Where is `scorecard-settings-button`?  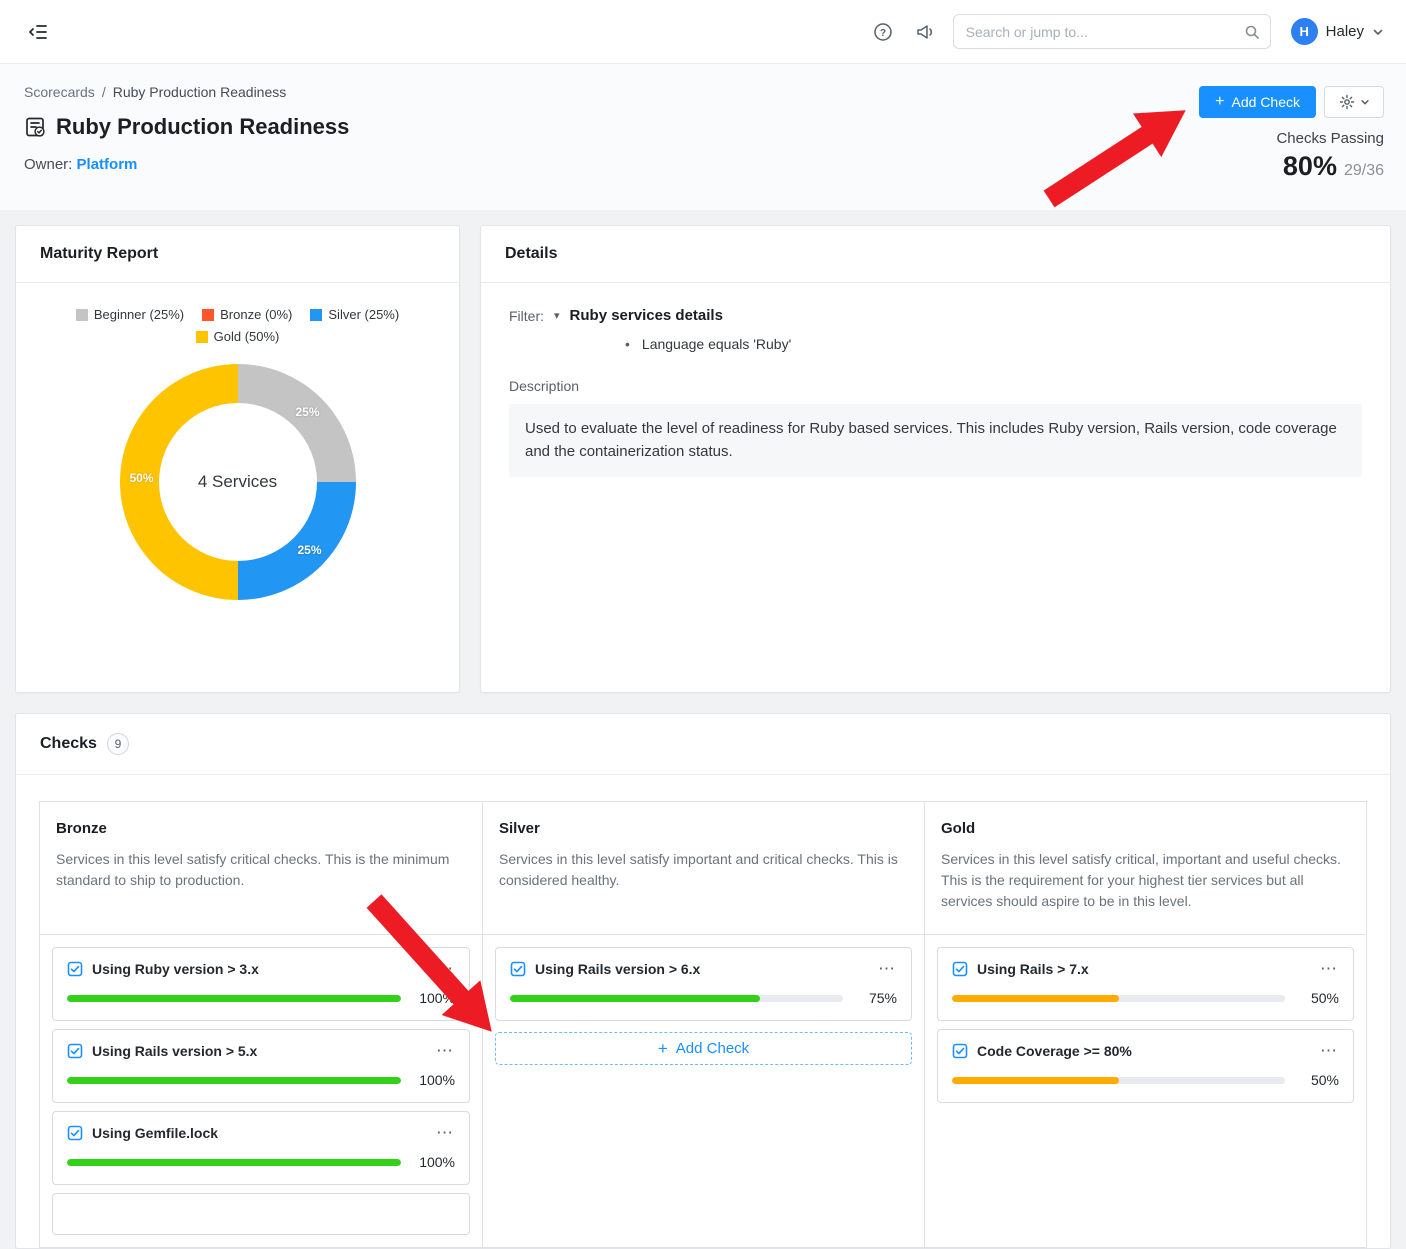
scorecard-settings-button is located at coordinates (1354, 102).